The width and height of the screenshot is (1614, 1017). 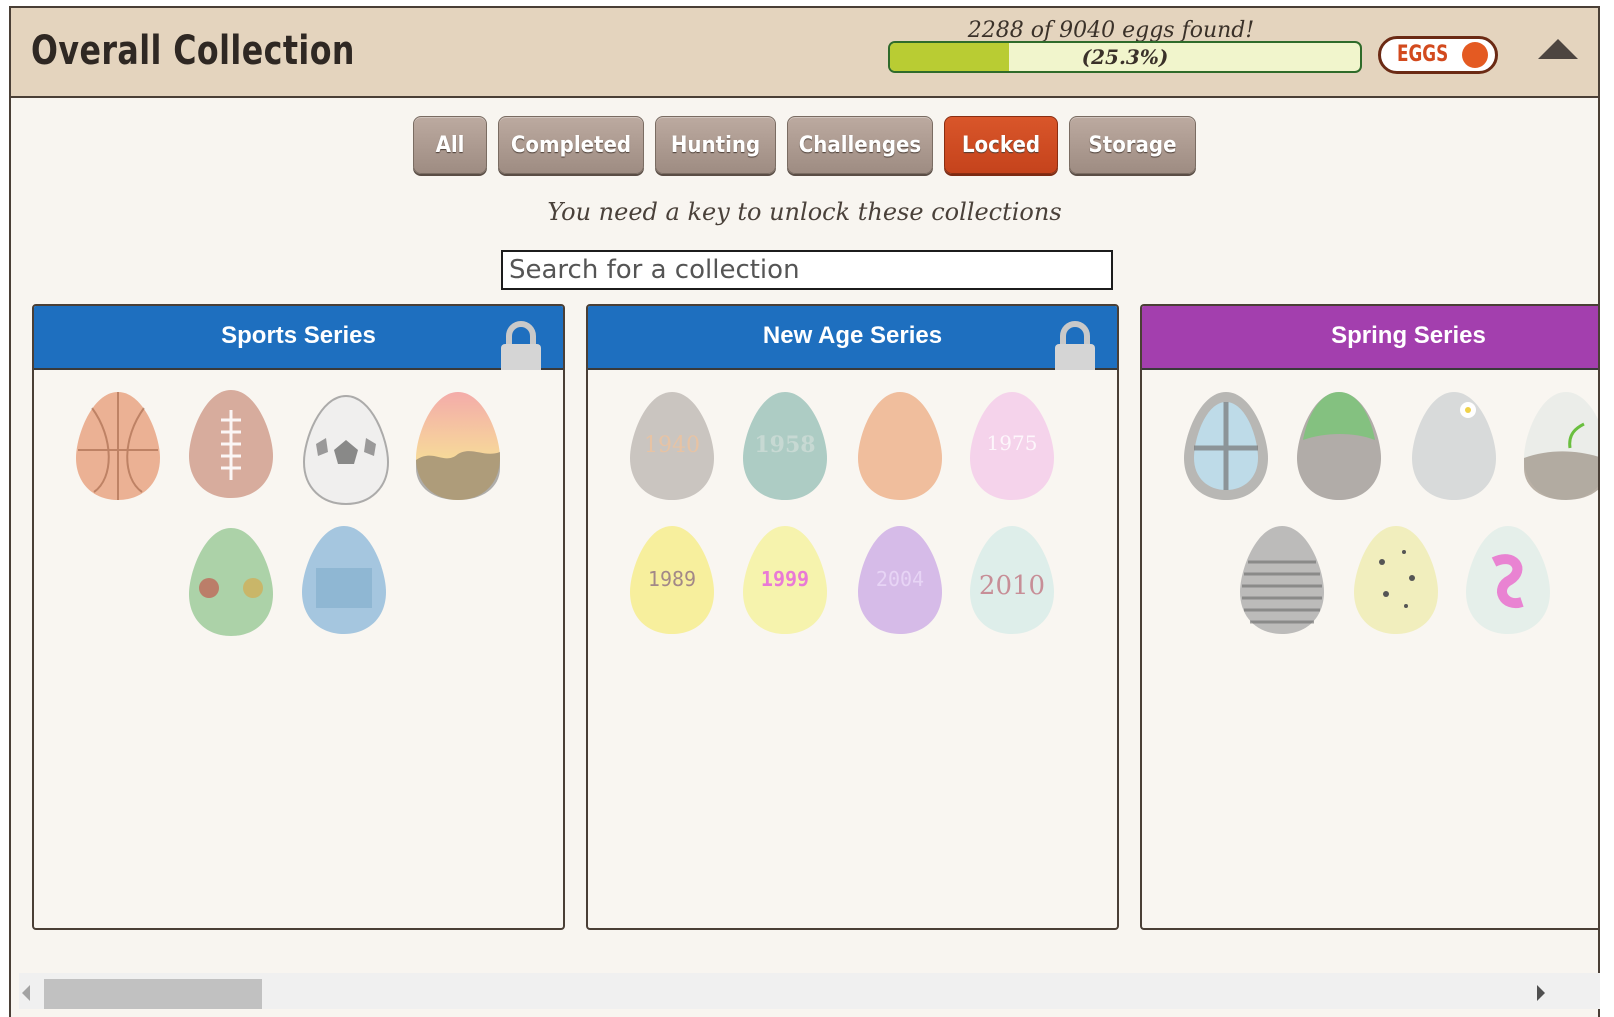 I want to click on eggs-toggle: EGGS, so click(x=1438, y=55).